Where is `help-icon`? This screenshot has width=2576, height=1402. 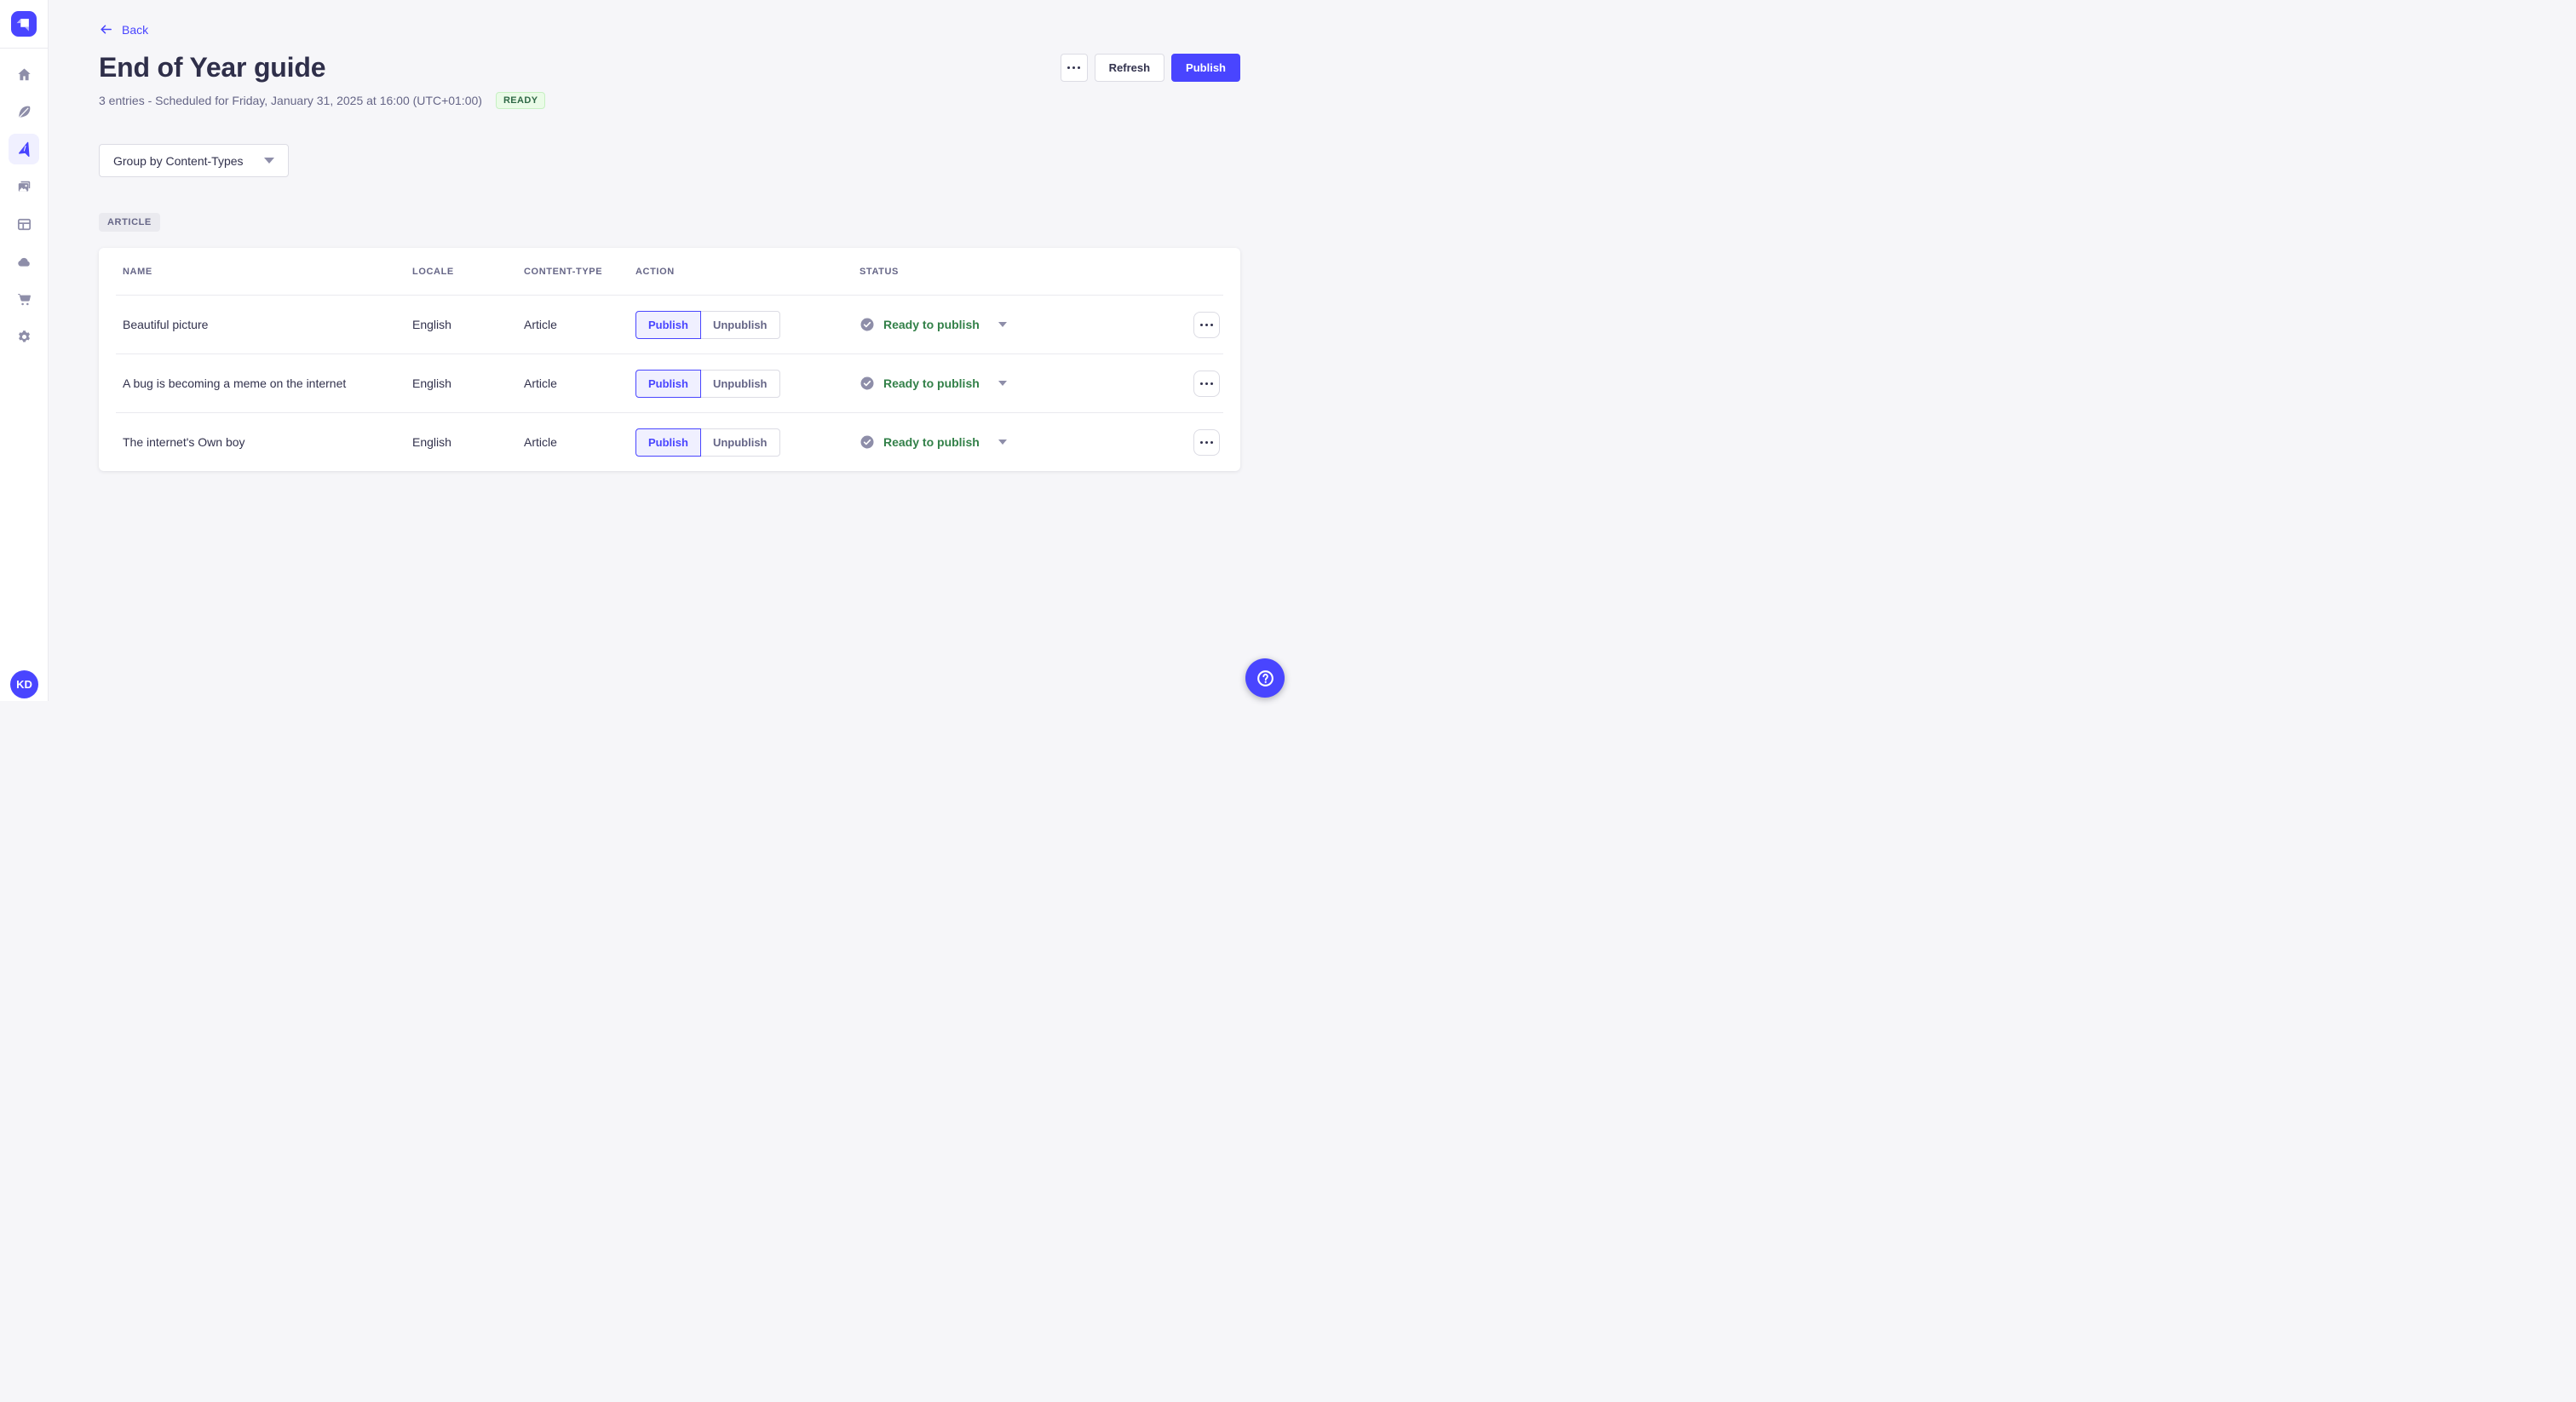
help-icon is located at coordinates (1265, 678).